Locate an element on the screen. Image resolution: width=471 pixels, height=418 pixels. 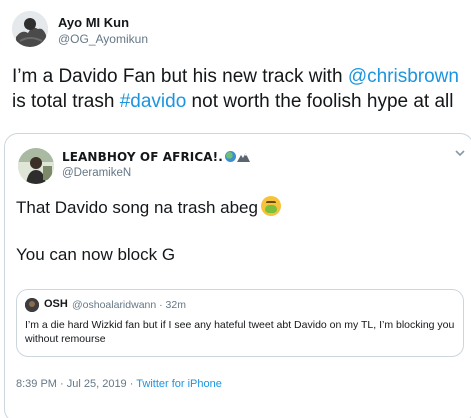
source-link: Twitter for iPhone is located at coordinates (179, 384).